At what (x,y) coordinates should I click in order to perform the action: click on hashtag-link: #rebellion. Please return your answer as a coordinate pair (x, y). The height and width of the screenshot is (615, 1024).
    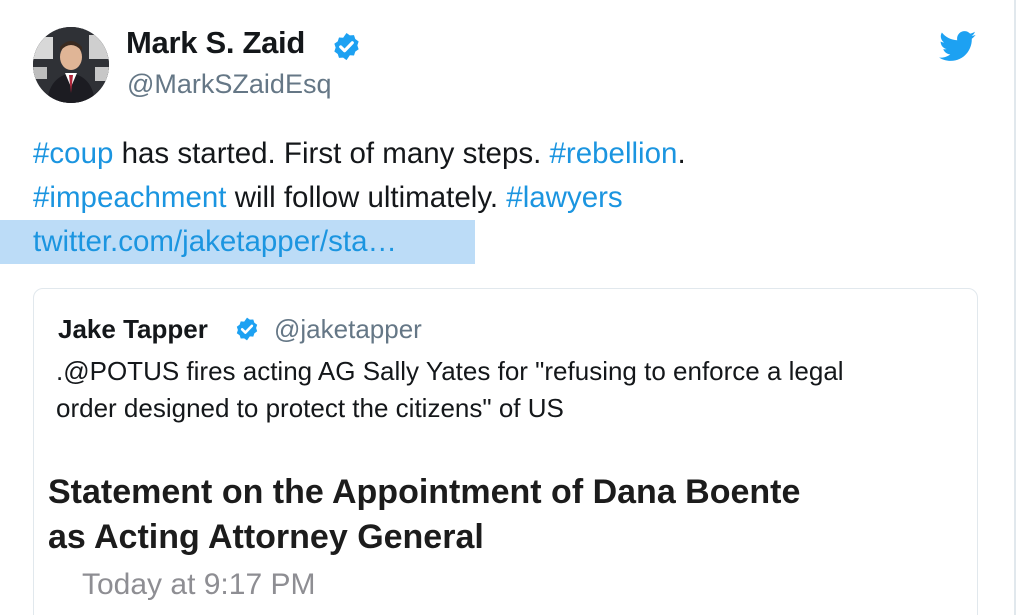
    Looking at the image, I should click on (614, 153).